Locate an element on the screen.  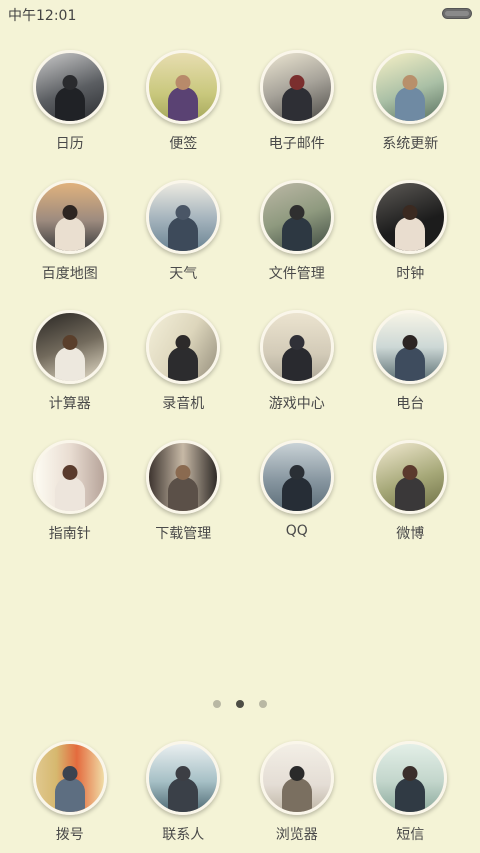
app-label: 联系人 is located at coordinates (183, 835).